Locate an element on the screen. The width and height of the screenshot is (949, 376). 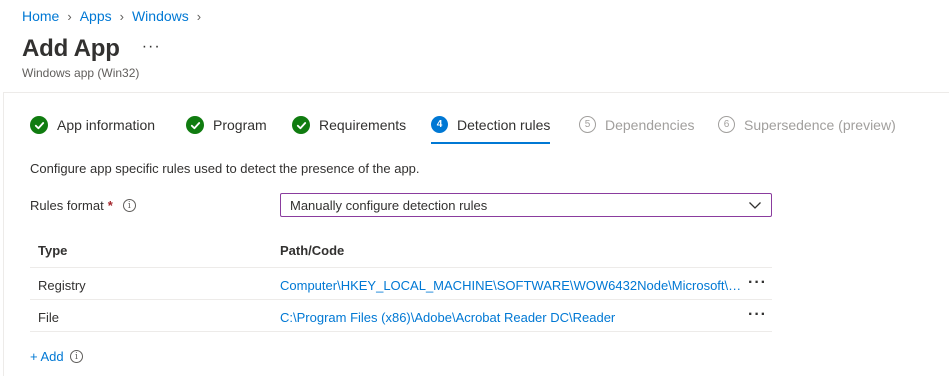
step-program: Program is located at coordinates (226, 125).